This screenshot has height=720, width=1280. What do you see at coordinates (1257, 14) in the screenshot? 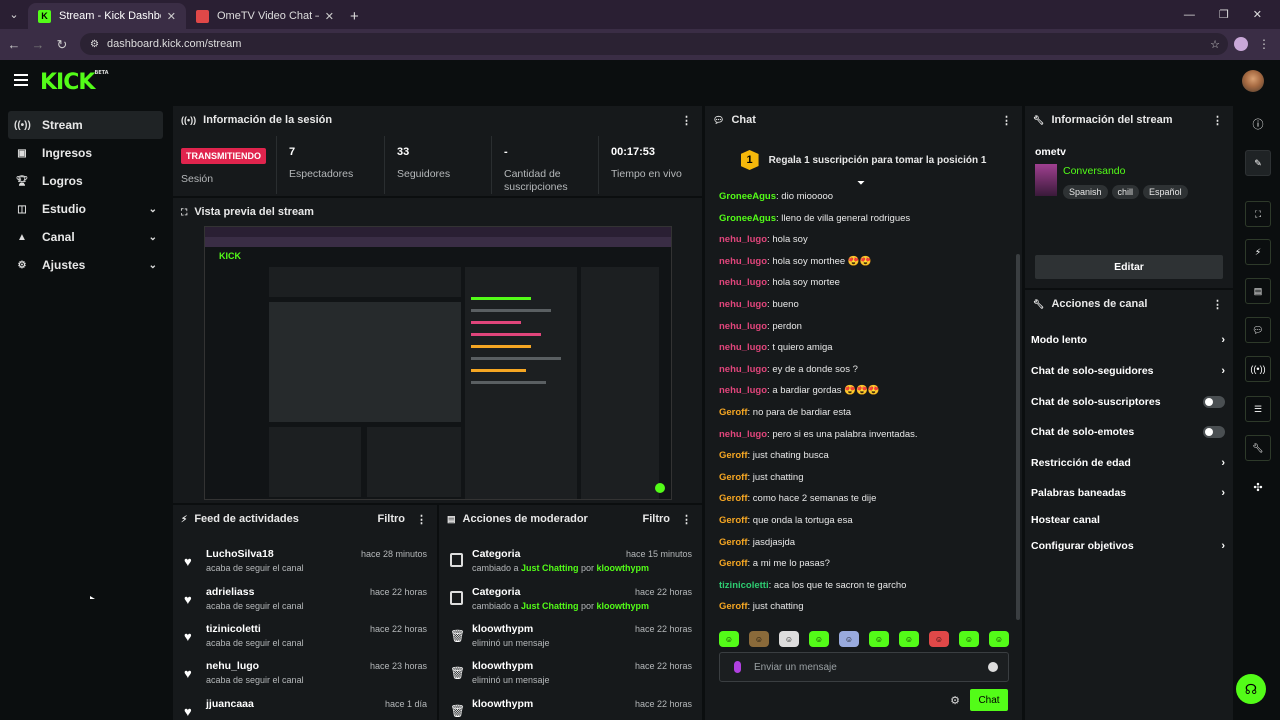
I see `close-window-icon: ✕` at bounding box center [1257, 14].